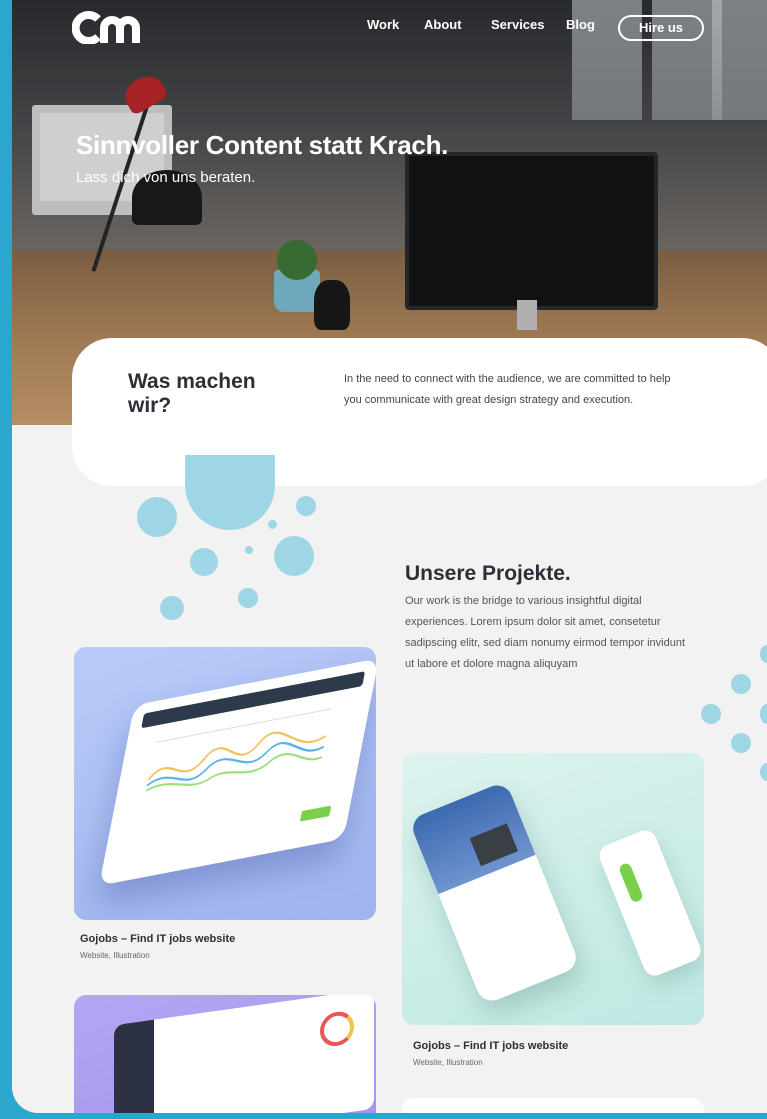 This screenshot has height=1119, width=767. Describe the element at coordinates (236, 761) in the screenshot. I see `line-chart-icon` at that location.